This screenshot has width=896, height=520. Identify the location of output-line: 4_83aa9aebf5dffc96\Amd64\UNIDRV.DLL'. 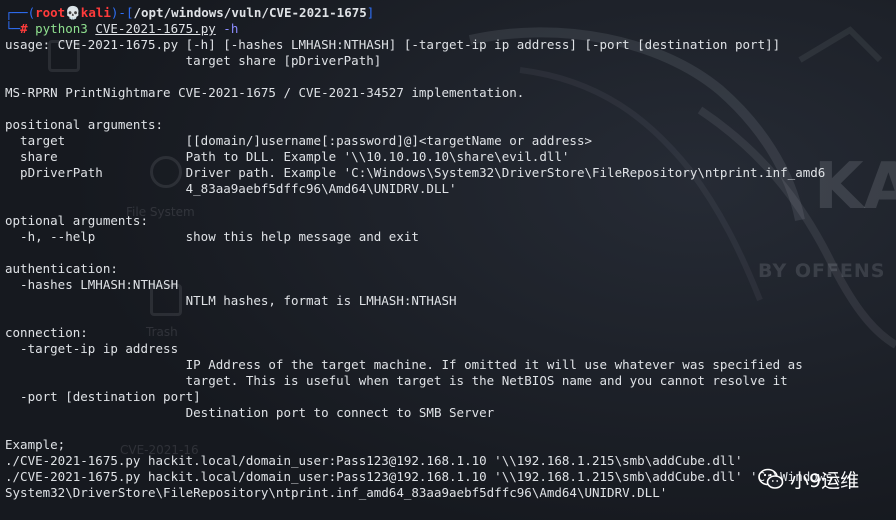
(231, 188).